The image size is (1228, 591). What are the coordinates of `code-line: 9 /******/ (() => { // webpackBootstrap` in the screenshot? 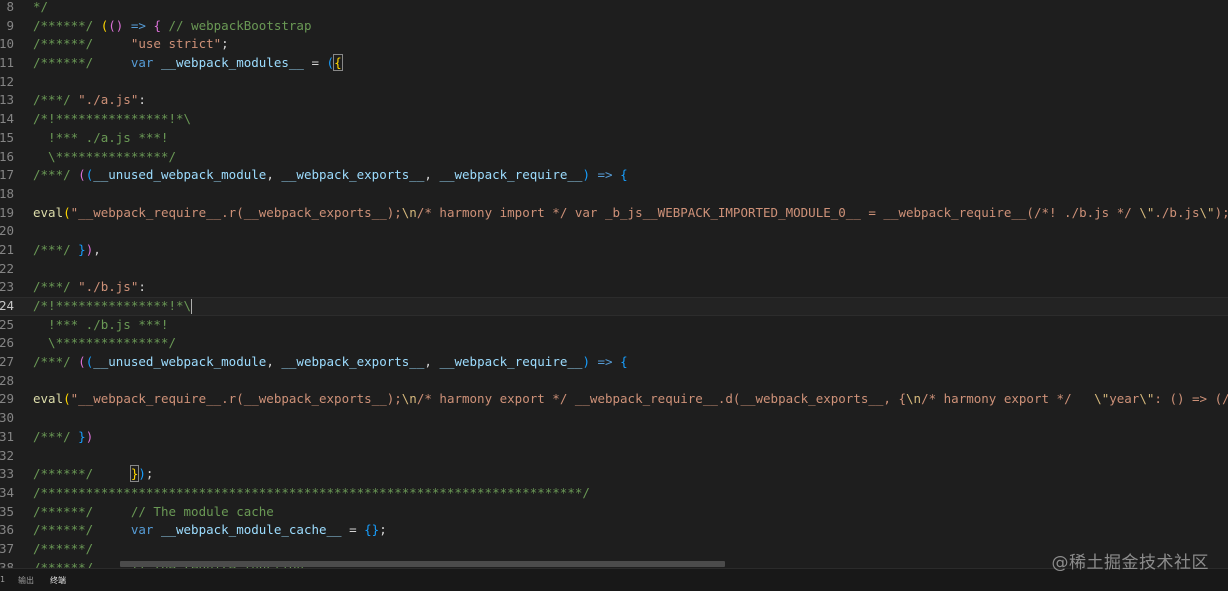 It's located at (614, 26).